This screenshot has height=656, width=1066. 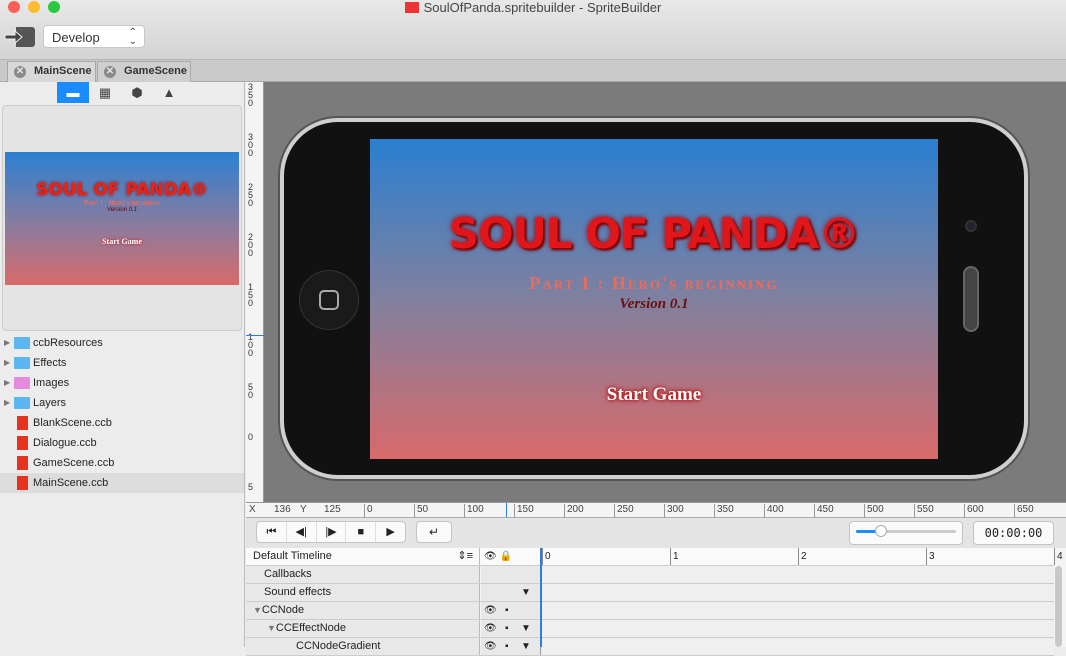 I want to click on row-label: CCNodeGradient, so click(x=338, y=646).